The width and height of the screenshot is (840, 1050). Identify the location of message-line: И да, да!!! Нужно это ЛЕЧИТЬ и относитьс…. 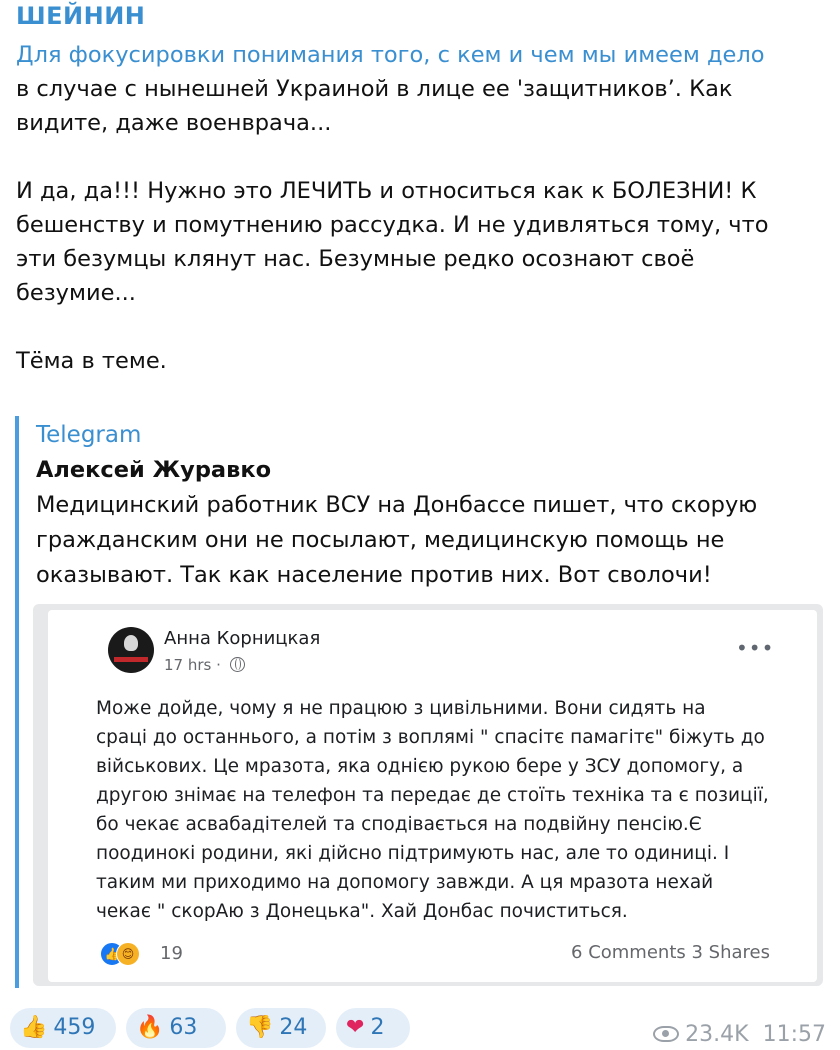
(386, 191).